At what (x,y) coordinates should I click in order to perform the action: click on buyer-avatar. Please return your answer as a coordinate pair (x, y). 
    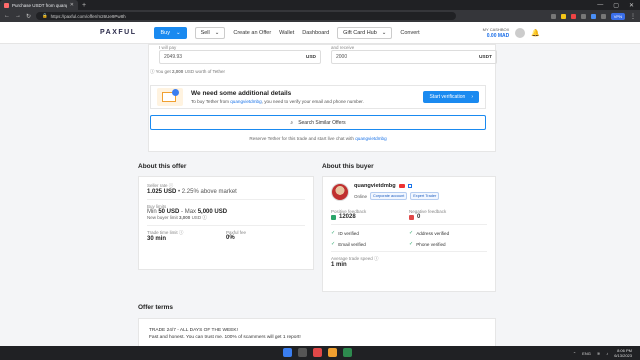
    Looking at the image, I should click on (340, 192).